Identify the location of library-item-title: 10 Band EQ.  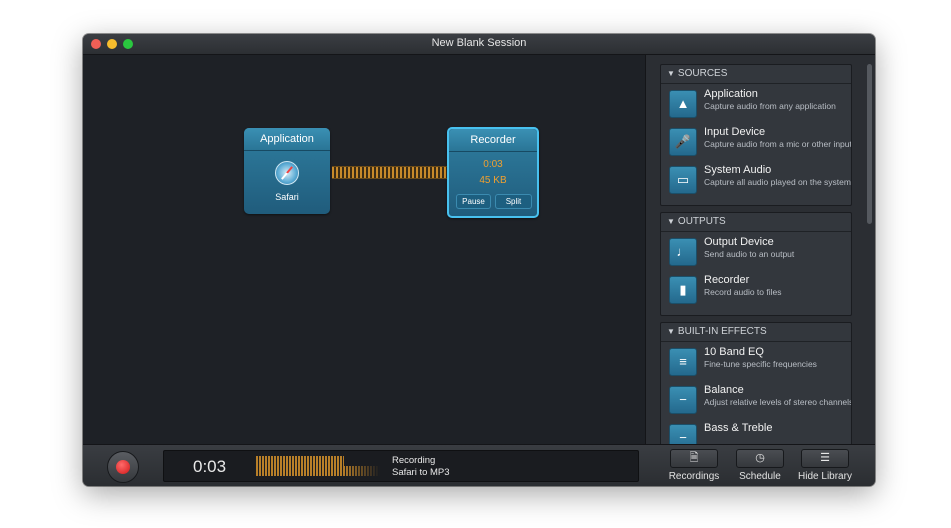
(734, 352).